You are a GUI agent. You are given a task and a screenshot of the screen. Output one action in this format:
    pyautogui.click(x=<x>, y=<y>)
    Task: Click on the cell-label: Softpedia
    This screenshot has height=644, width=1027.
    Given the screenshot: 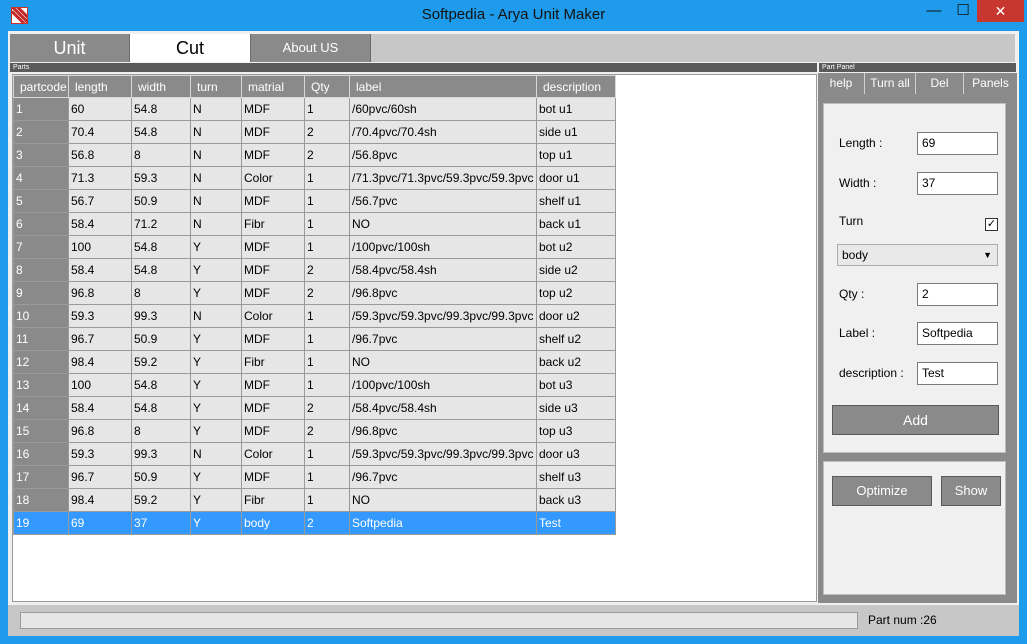 What is the action you would take?
    pyautogui.click(x=443, y=523)
    